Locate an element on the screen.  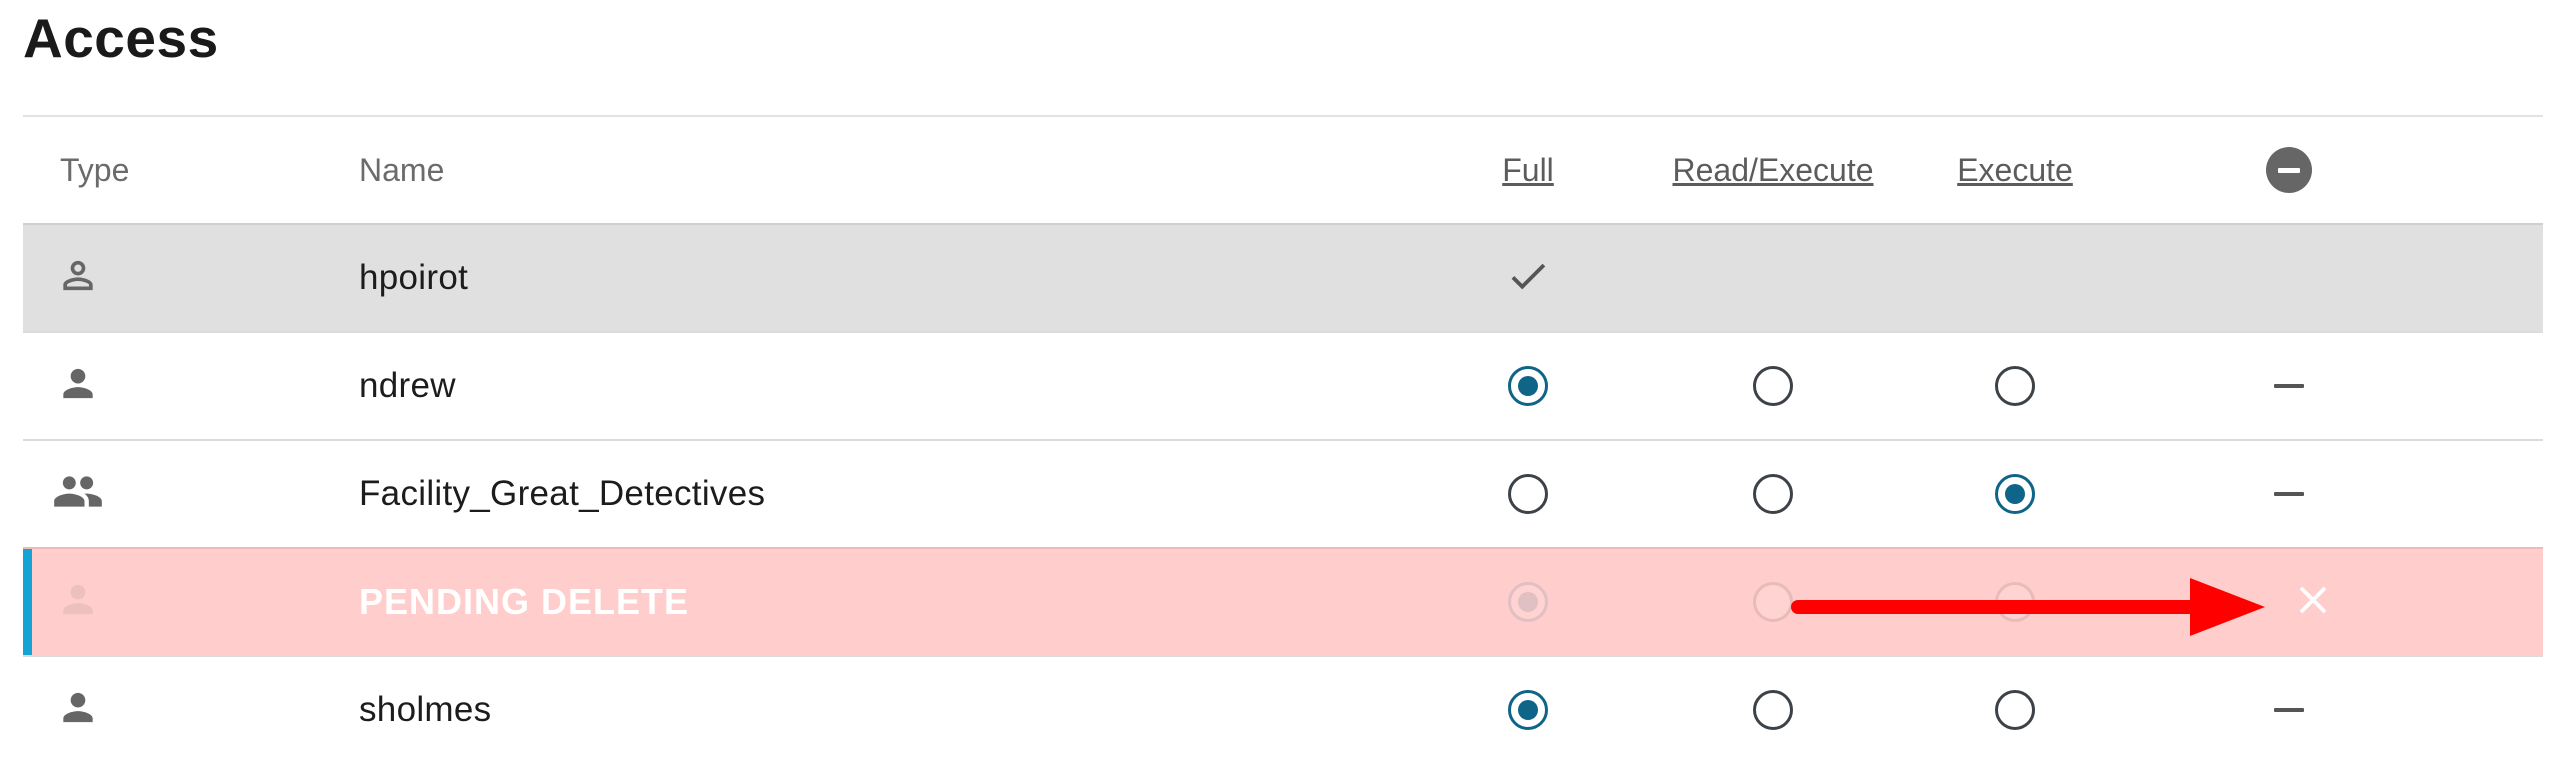
remove-all-minus-circle-icon is located at coordinates (2289, 170).